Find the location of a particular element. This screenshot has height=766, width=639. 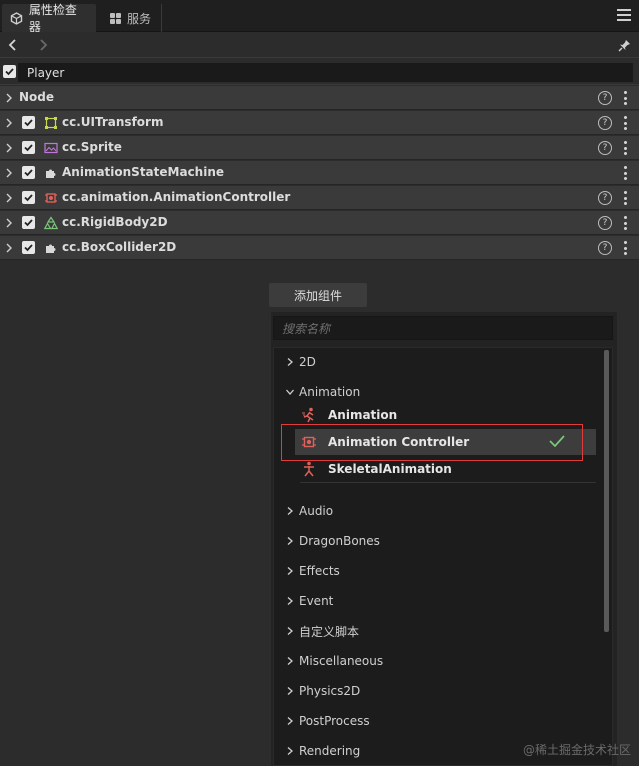

collider-icon is located at coordinates (51, 248).